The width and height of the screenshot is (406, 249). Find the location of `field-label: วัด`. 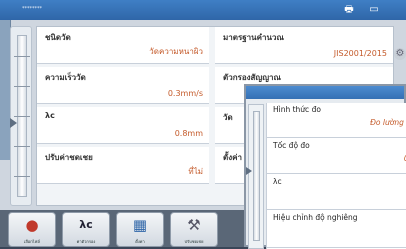

field-label: วัด is located at coordinates (228, 117).